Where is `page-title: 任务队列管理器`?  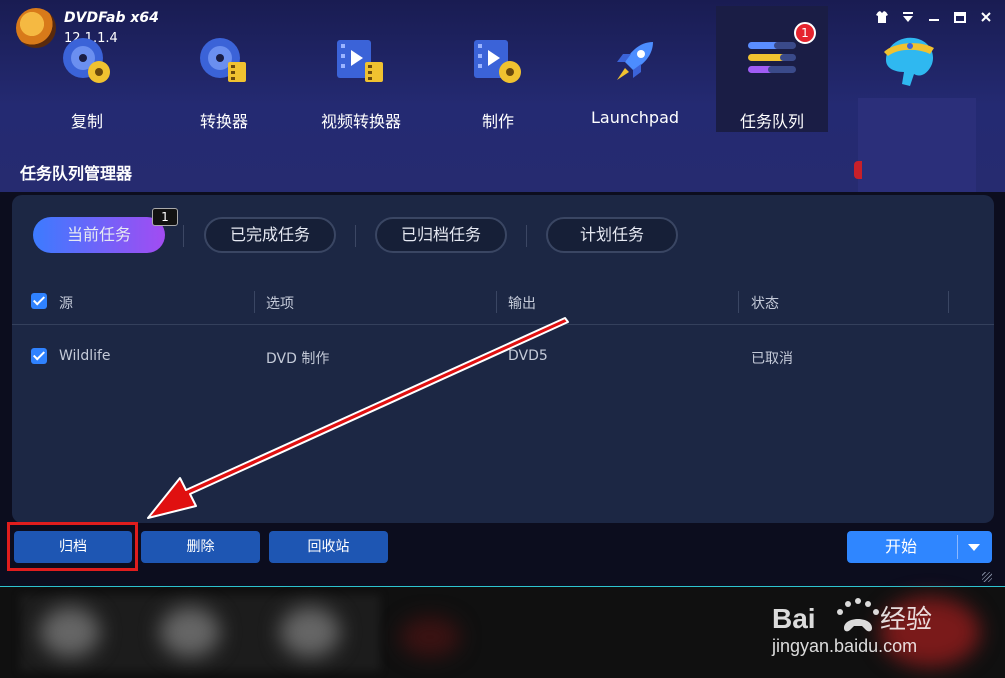
page-title: 任务队列管理器 is located at coordinates (76, 173).